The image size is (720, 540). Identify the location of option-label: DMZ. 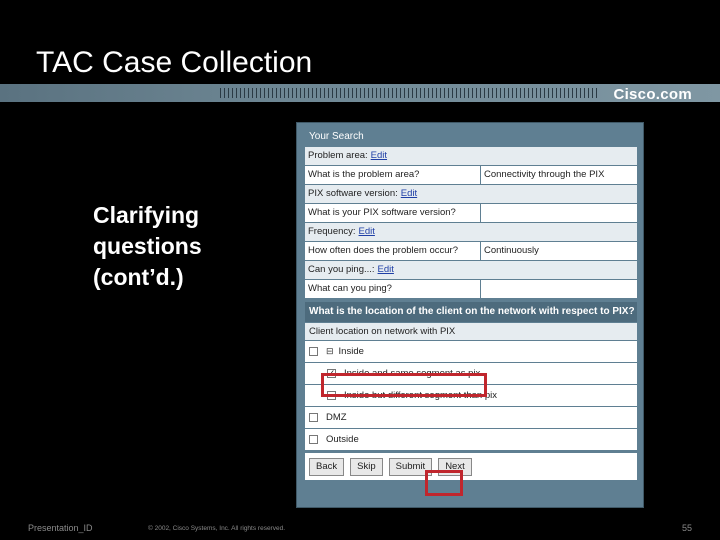
(336, 417).